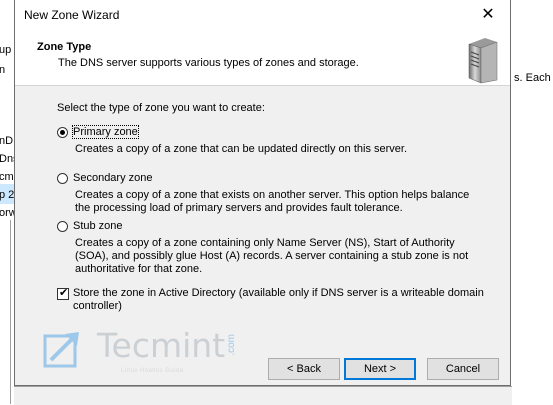  I want to click on primary-zone-label: Primary zone, so click(105, 132).